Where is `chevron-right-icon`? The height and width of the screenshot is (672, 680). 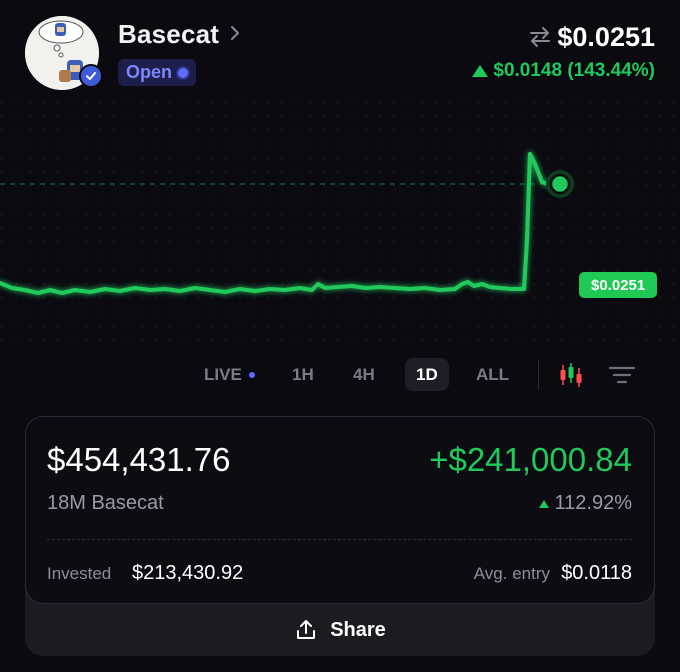 chevron-right-icon is located at coordinates (235, 33).